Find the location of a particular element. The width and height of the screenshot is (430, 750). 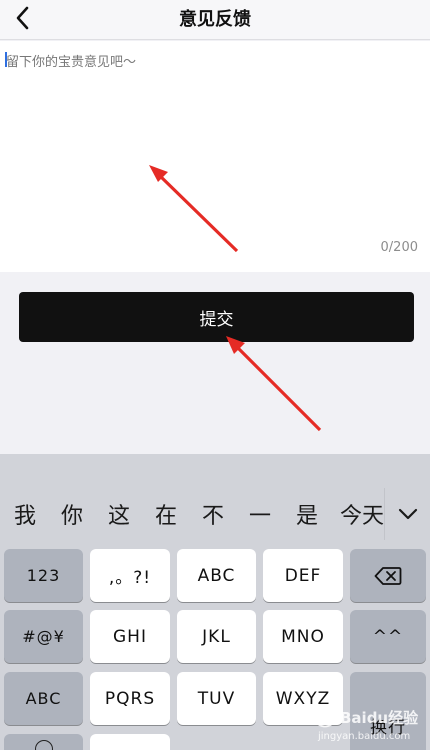

key-emoticon: ^^ is located at coordinates (388, 636).